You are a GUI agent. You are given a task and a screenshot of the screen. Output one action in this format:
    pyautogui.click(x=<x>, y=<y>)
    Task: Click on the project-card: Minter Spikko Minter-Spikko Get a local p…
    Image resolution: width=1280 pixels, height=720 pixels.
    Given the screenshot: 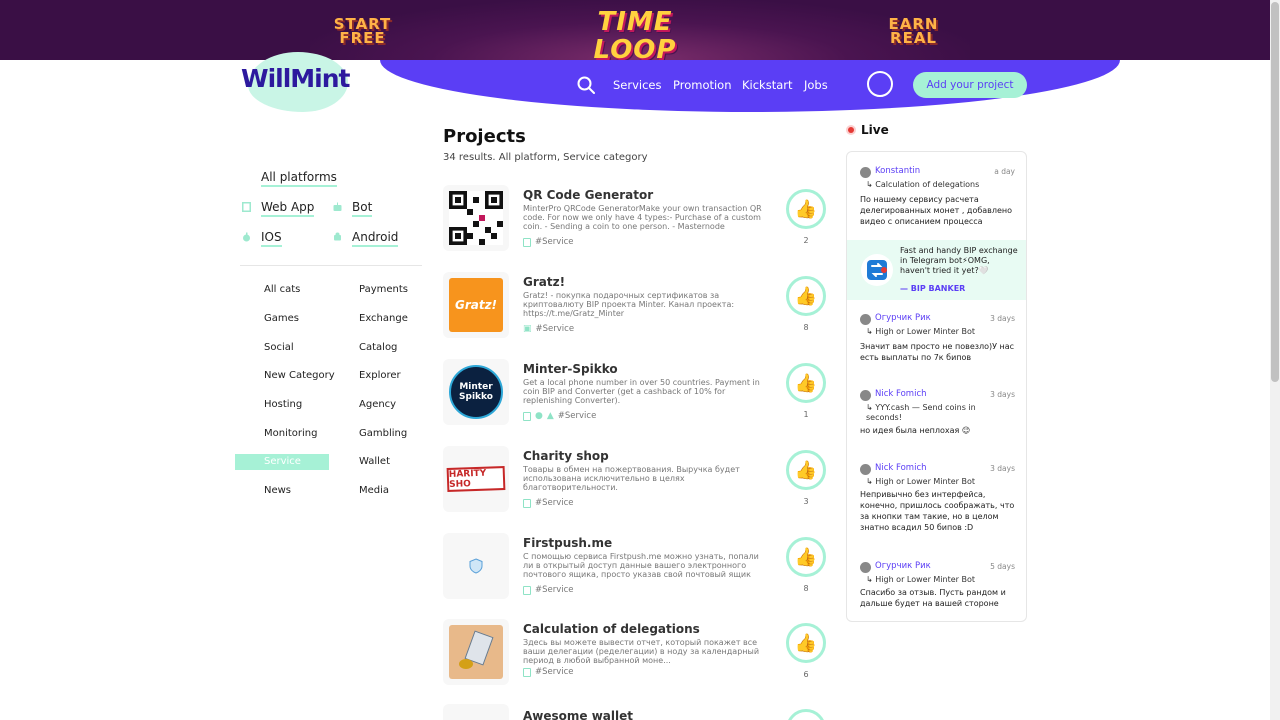 What is the action you would take?
    pyautogui.click(x=639, y=394)
    